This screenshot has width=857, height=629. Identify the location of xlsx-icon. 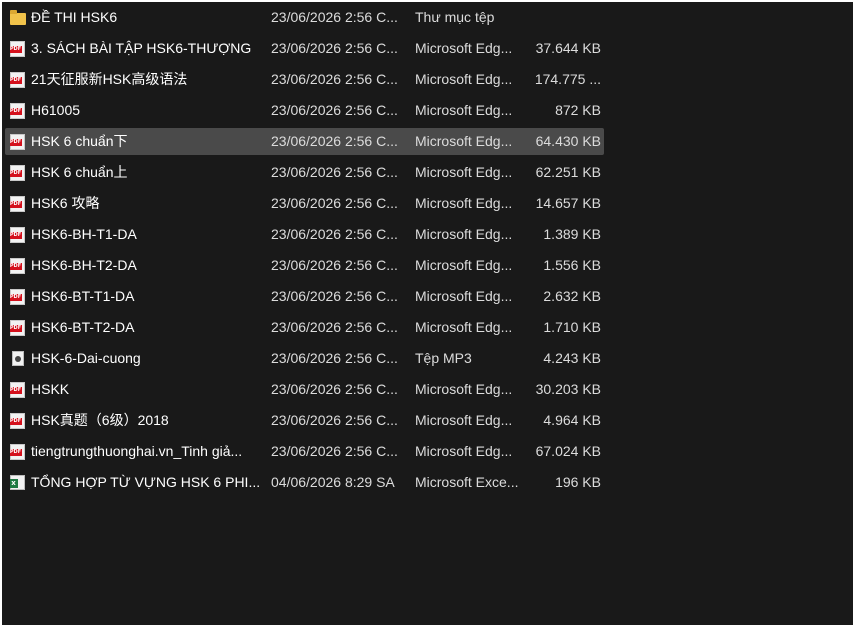
(17, 482).